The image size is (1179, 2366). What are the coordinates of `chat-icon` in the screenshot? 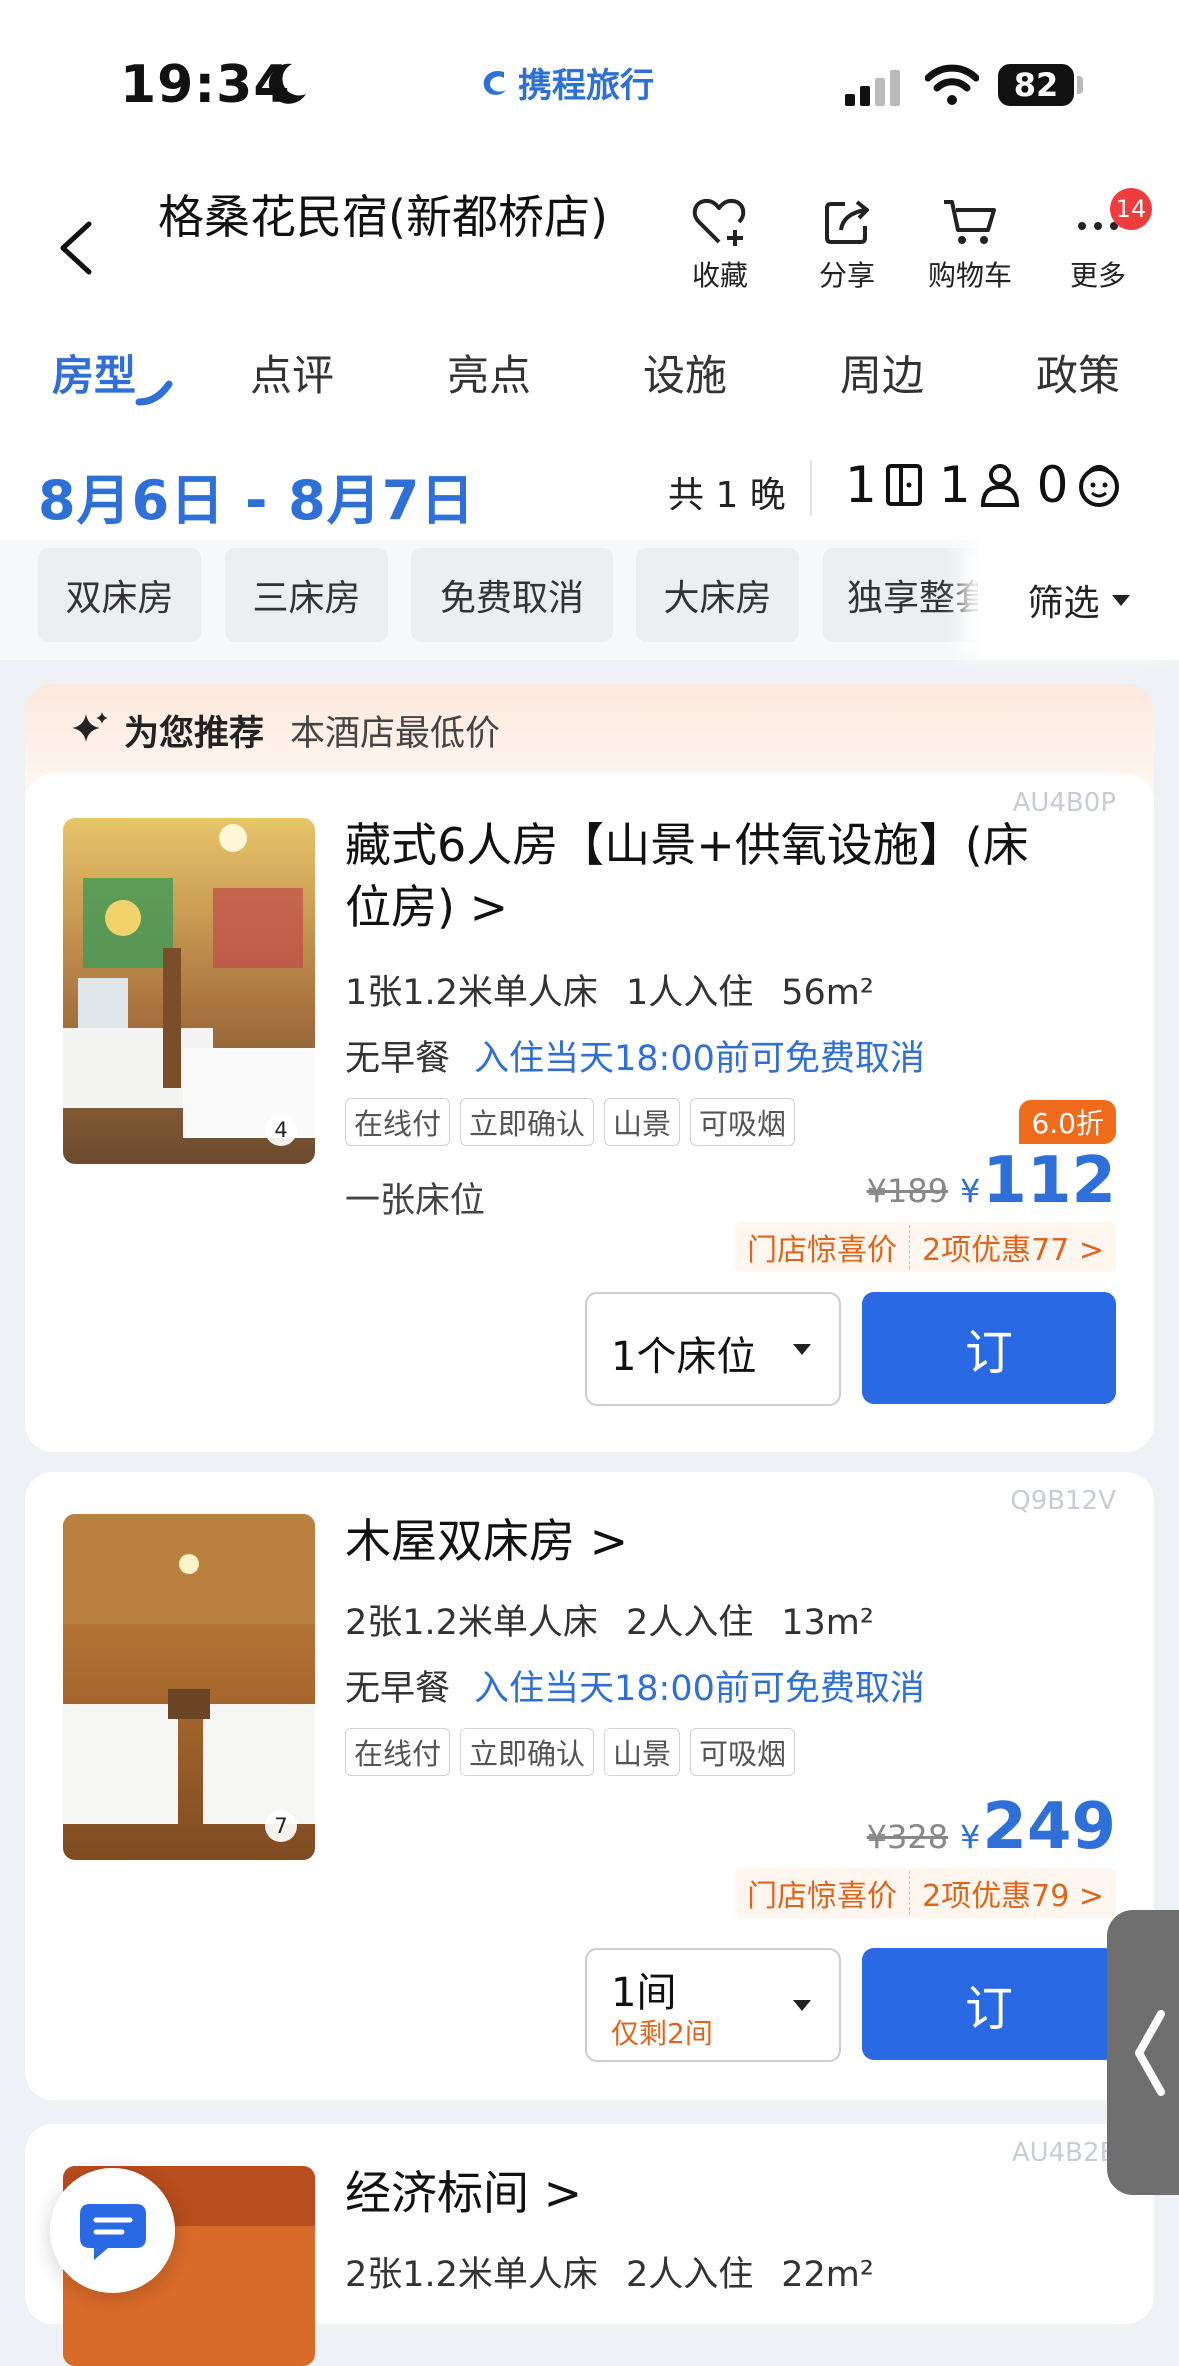 It's located at (113, 2232).